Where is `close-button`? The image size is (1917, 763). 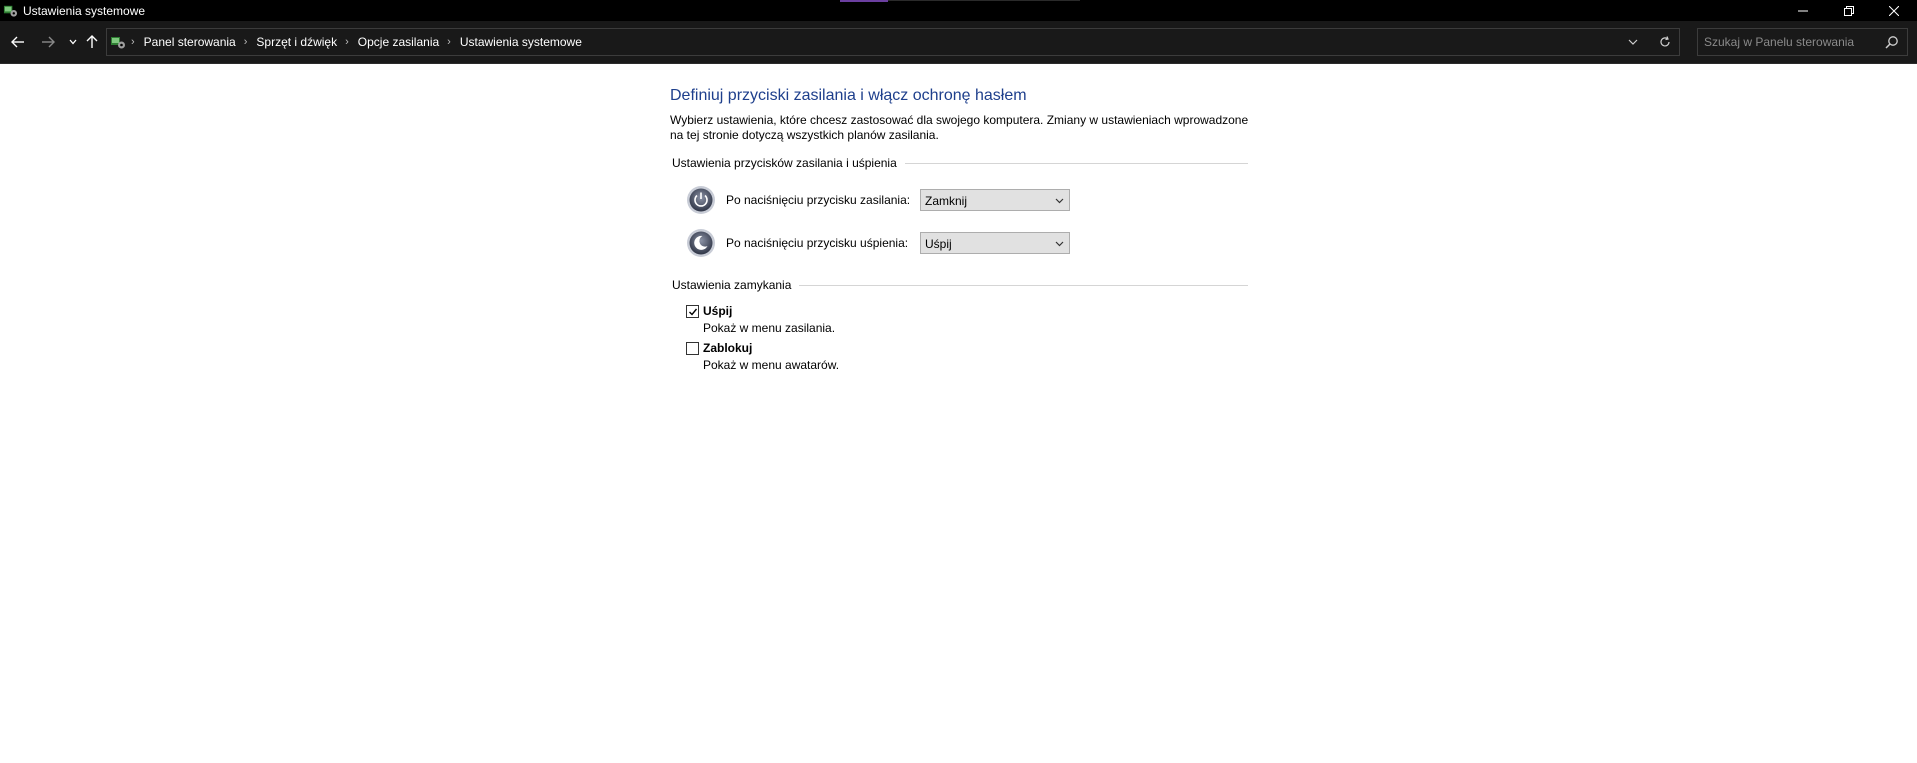 close-button is located at coordinates (1894, 10).